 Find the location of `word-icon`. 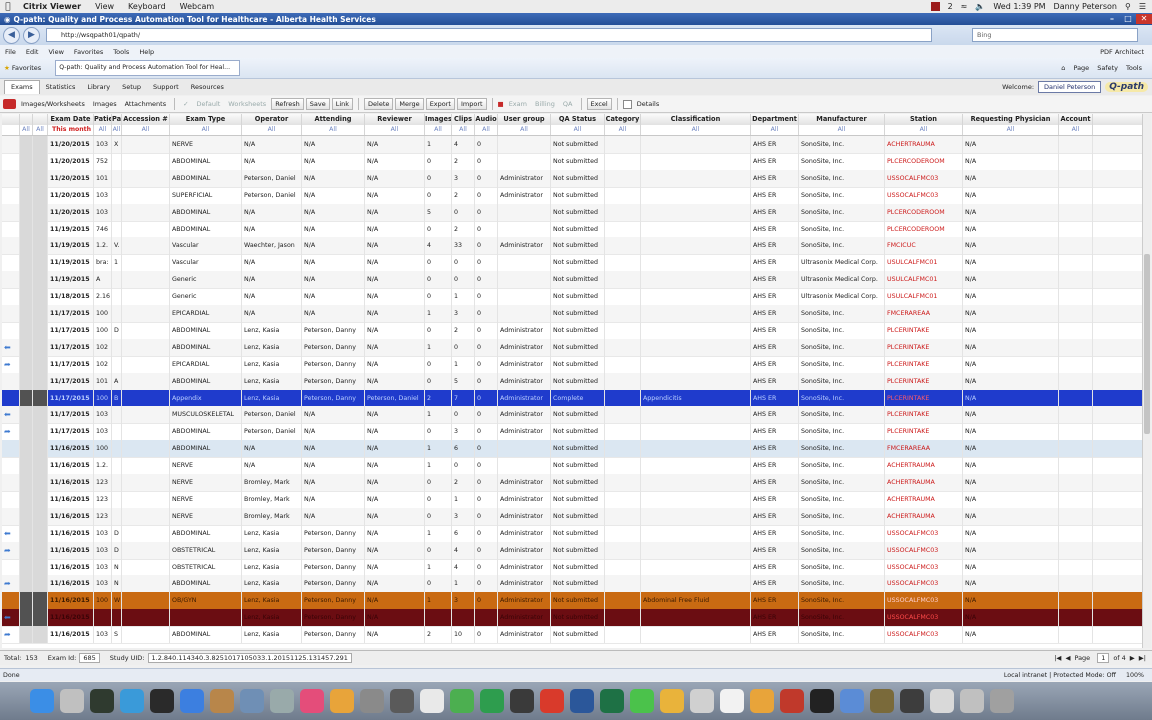

word-icon is located at coordinates (582, 701).